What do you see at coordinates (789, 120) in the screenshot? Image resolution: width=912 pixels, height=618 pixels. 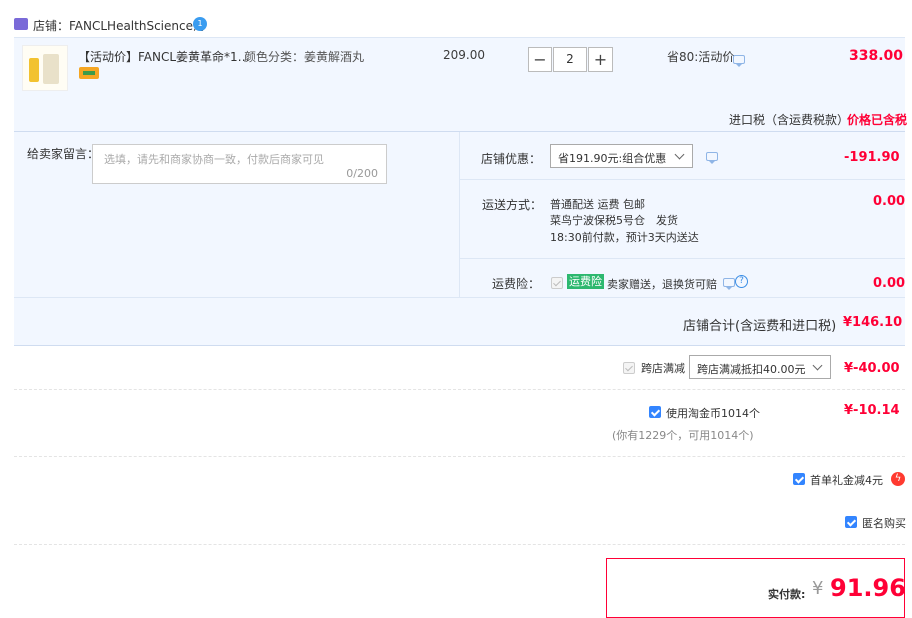 I see `tax-label: 进口税（含运费税款）` at bounding box center [789, 120].